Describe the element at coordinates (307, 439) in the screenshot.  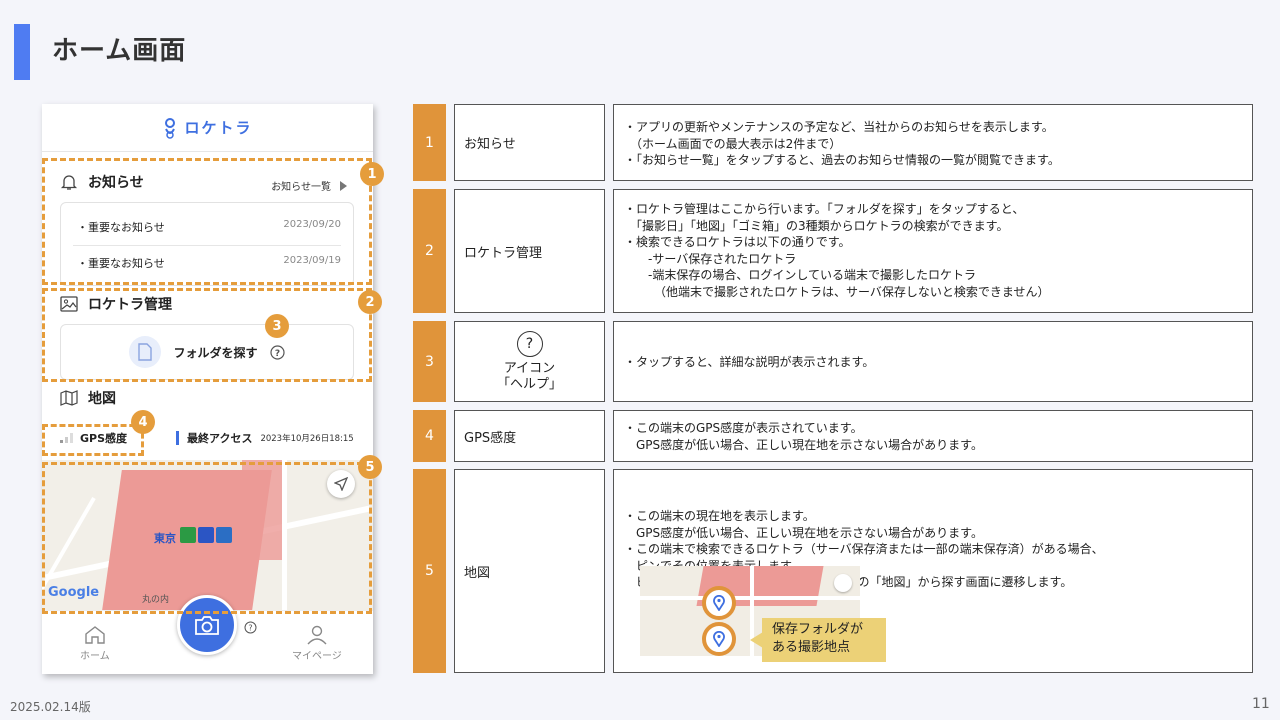
I see `last-access-value: 2023年10月26日18:15` at that location.